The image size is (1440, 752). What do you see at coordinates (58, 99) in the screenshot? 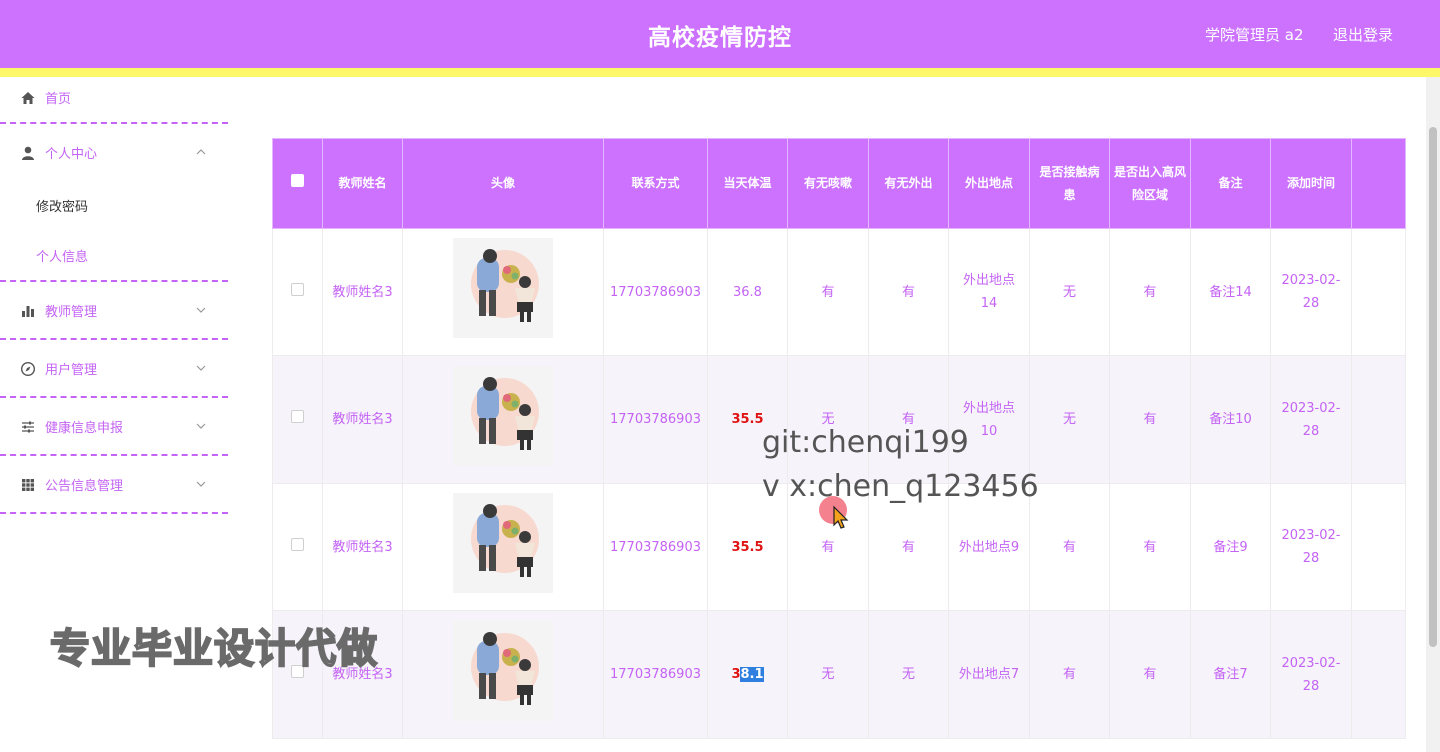
I see `sidebar-item-label: 首页` at bounding box center [58, 99].